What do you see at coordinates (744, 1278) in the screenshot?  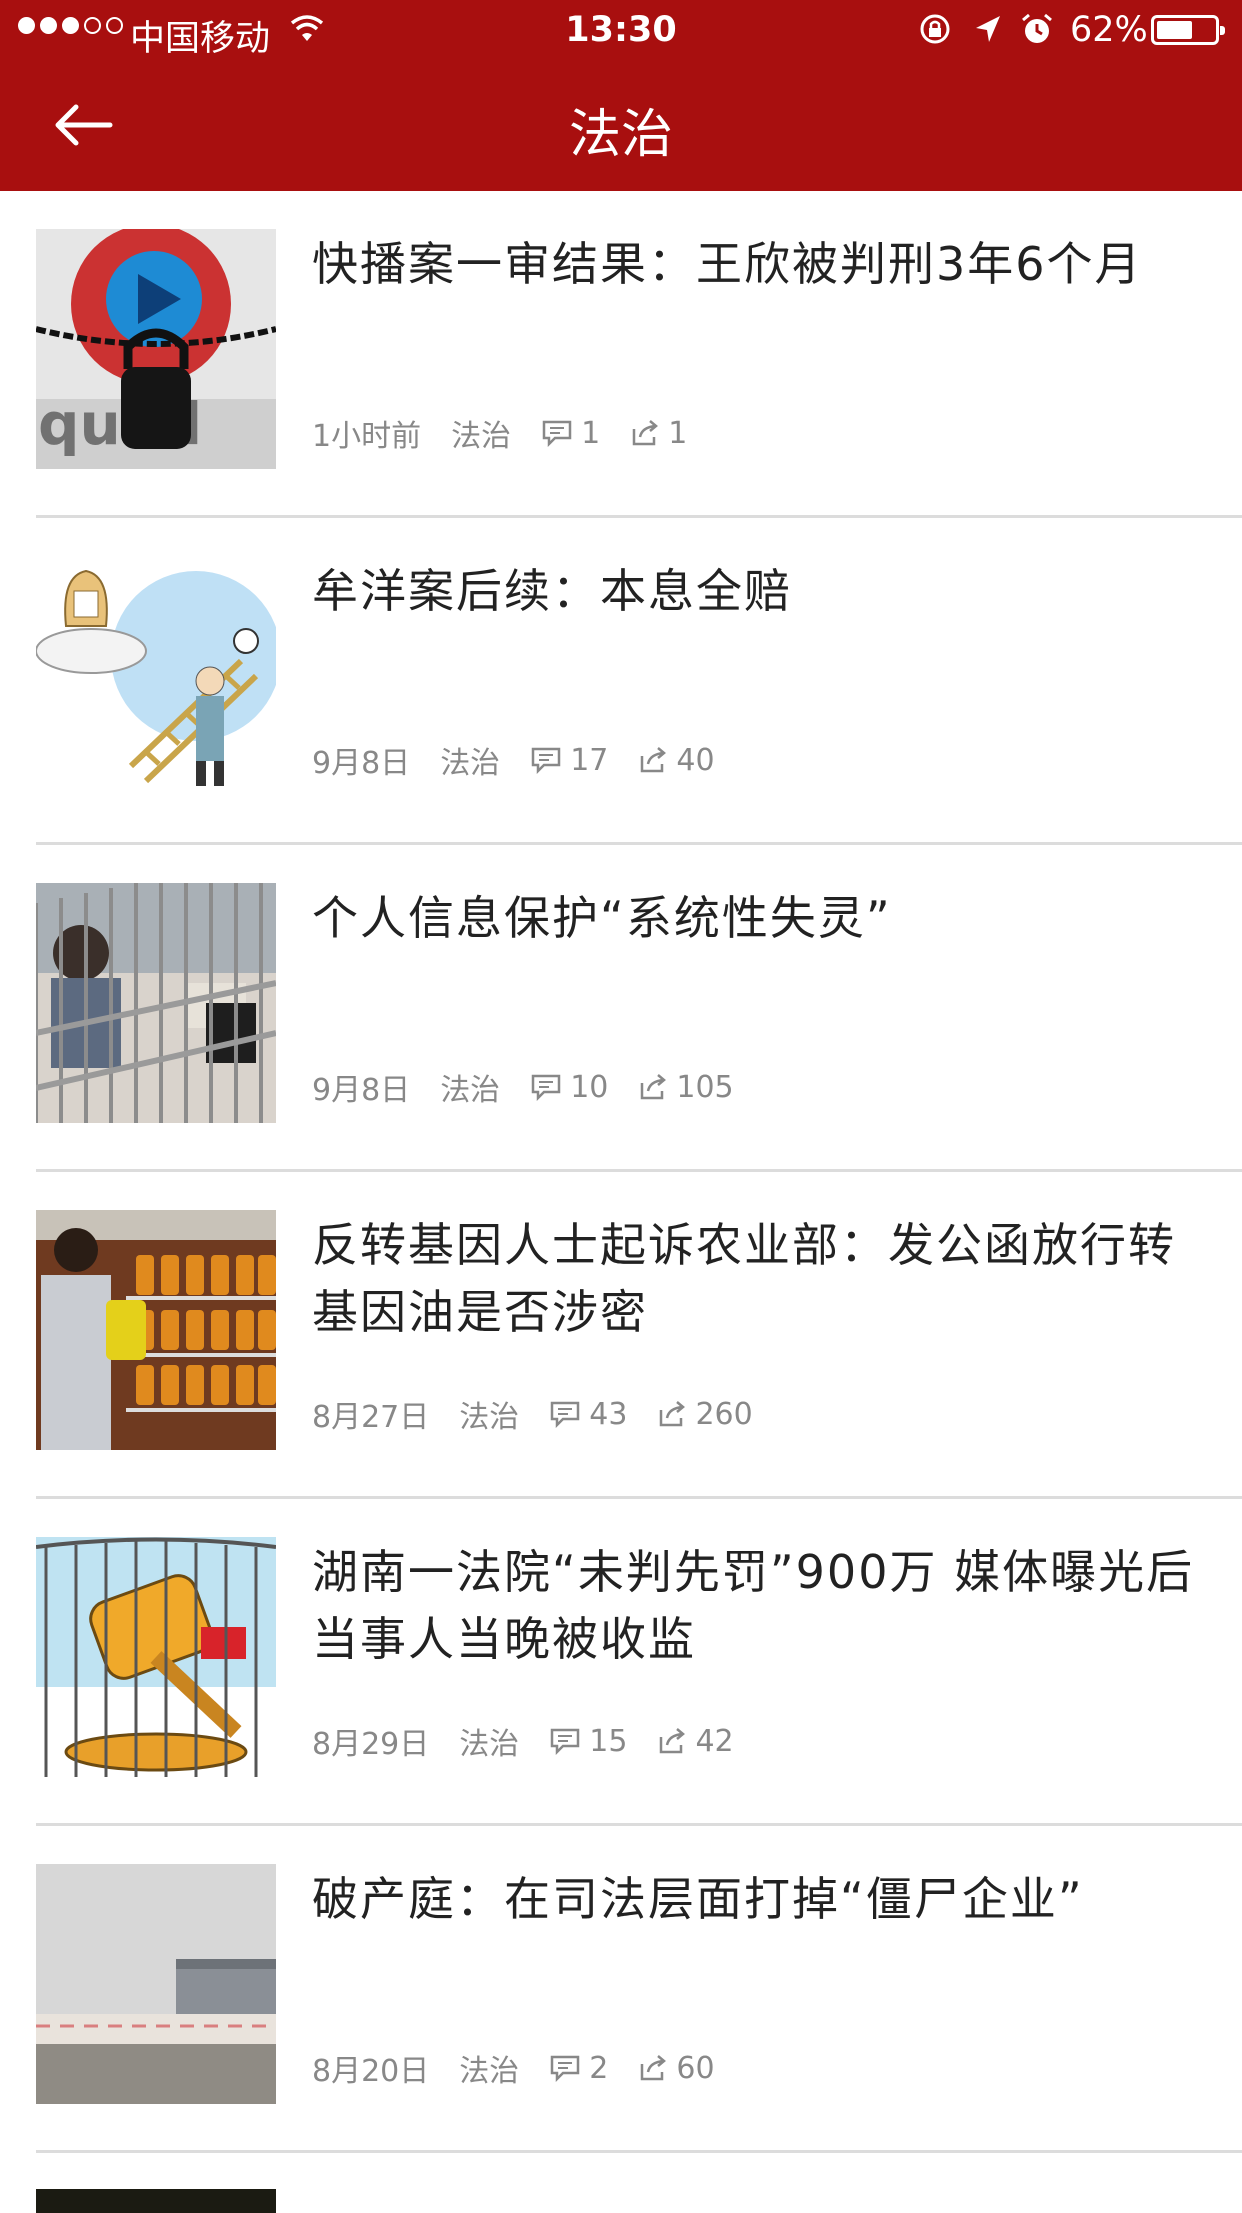 I see `article-title: 反转基因人士起诉农业部：发公函放行转基因油是否涉密` at bounding box center [744, 1278].